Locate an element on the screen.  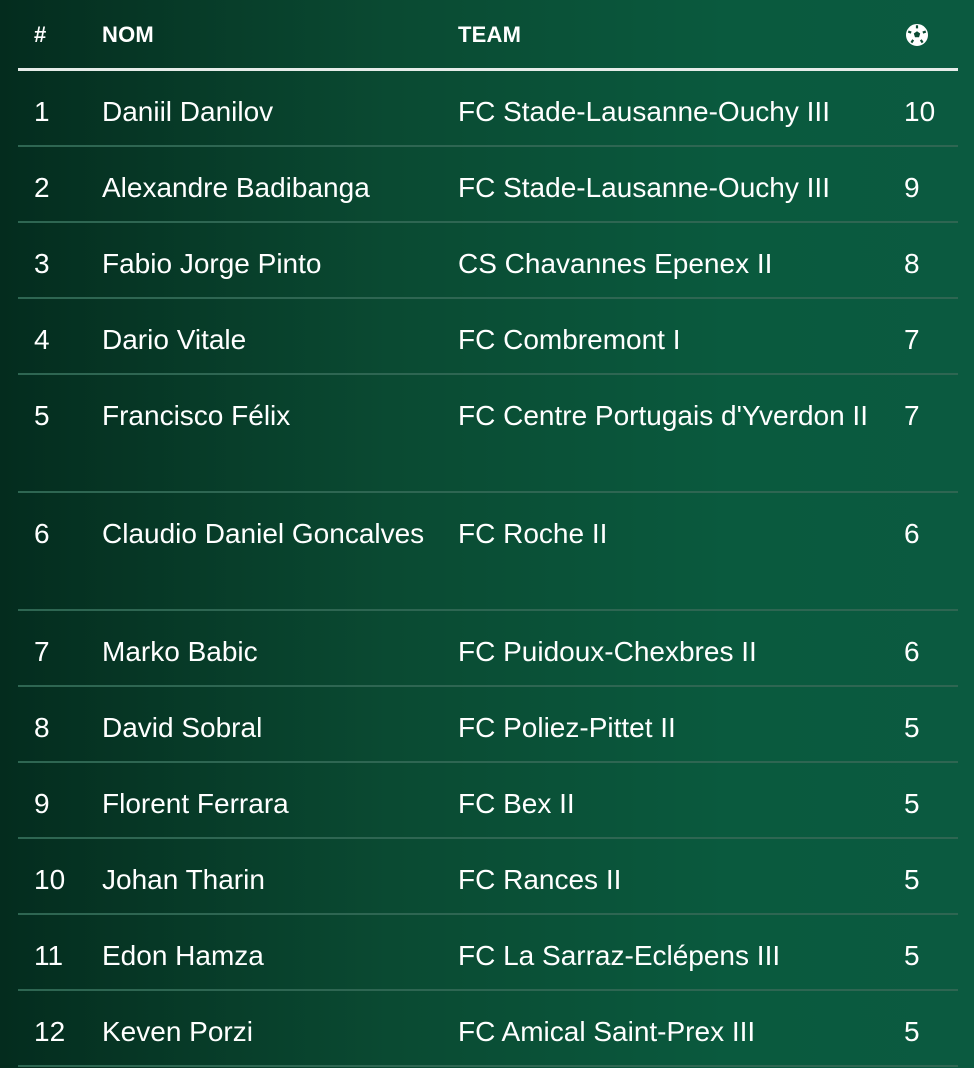
rank-cell: 5 is located at coordinates (42, 415).